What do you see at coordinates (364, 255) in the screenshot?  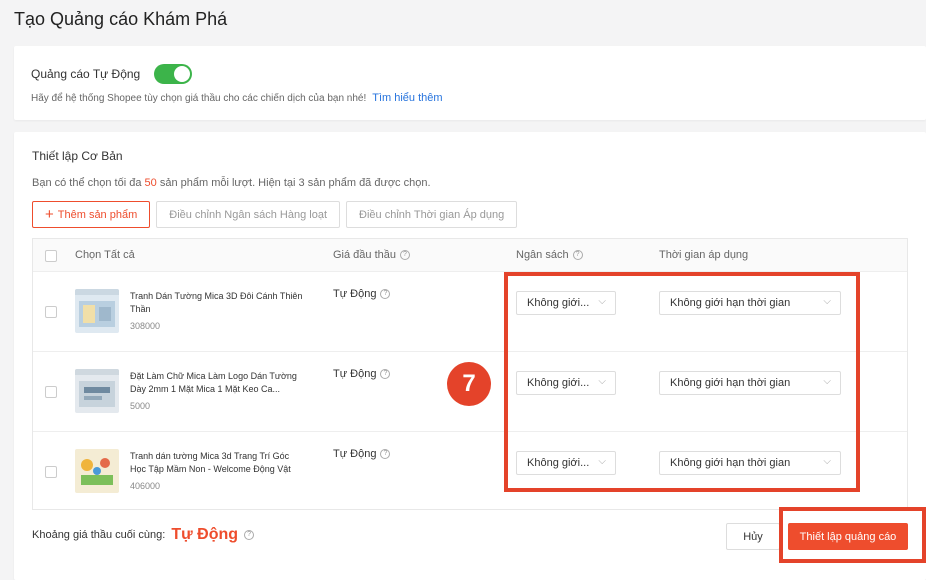 I see `header-bid-label: Giá đầu thầu` at bounding box center [364, 255].